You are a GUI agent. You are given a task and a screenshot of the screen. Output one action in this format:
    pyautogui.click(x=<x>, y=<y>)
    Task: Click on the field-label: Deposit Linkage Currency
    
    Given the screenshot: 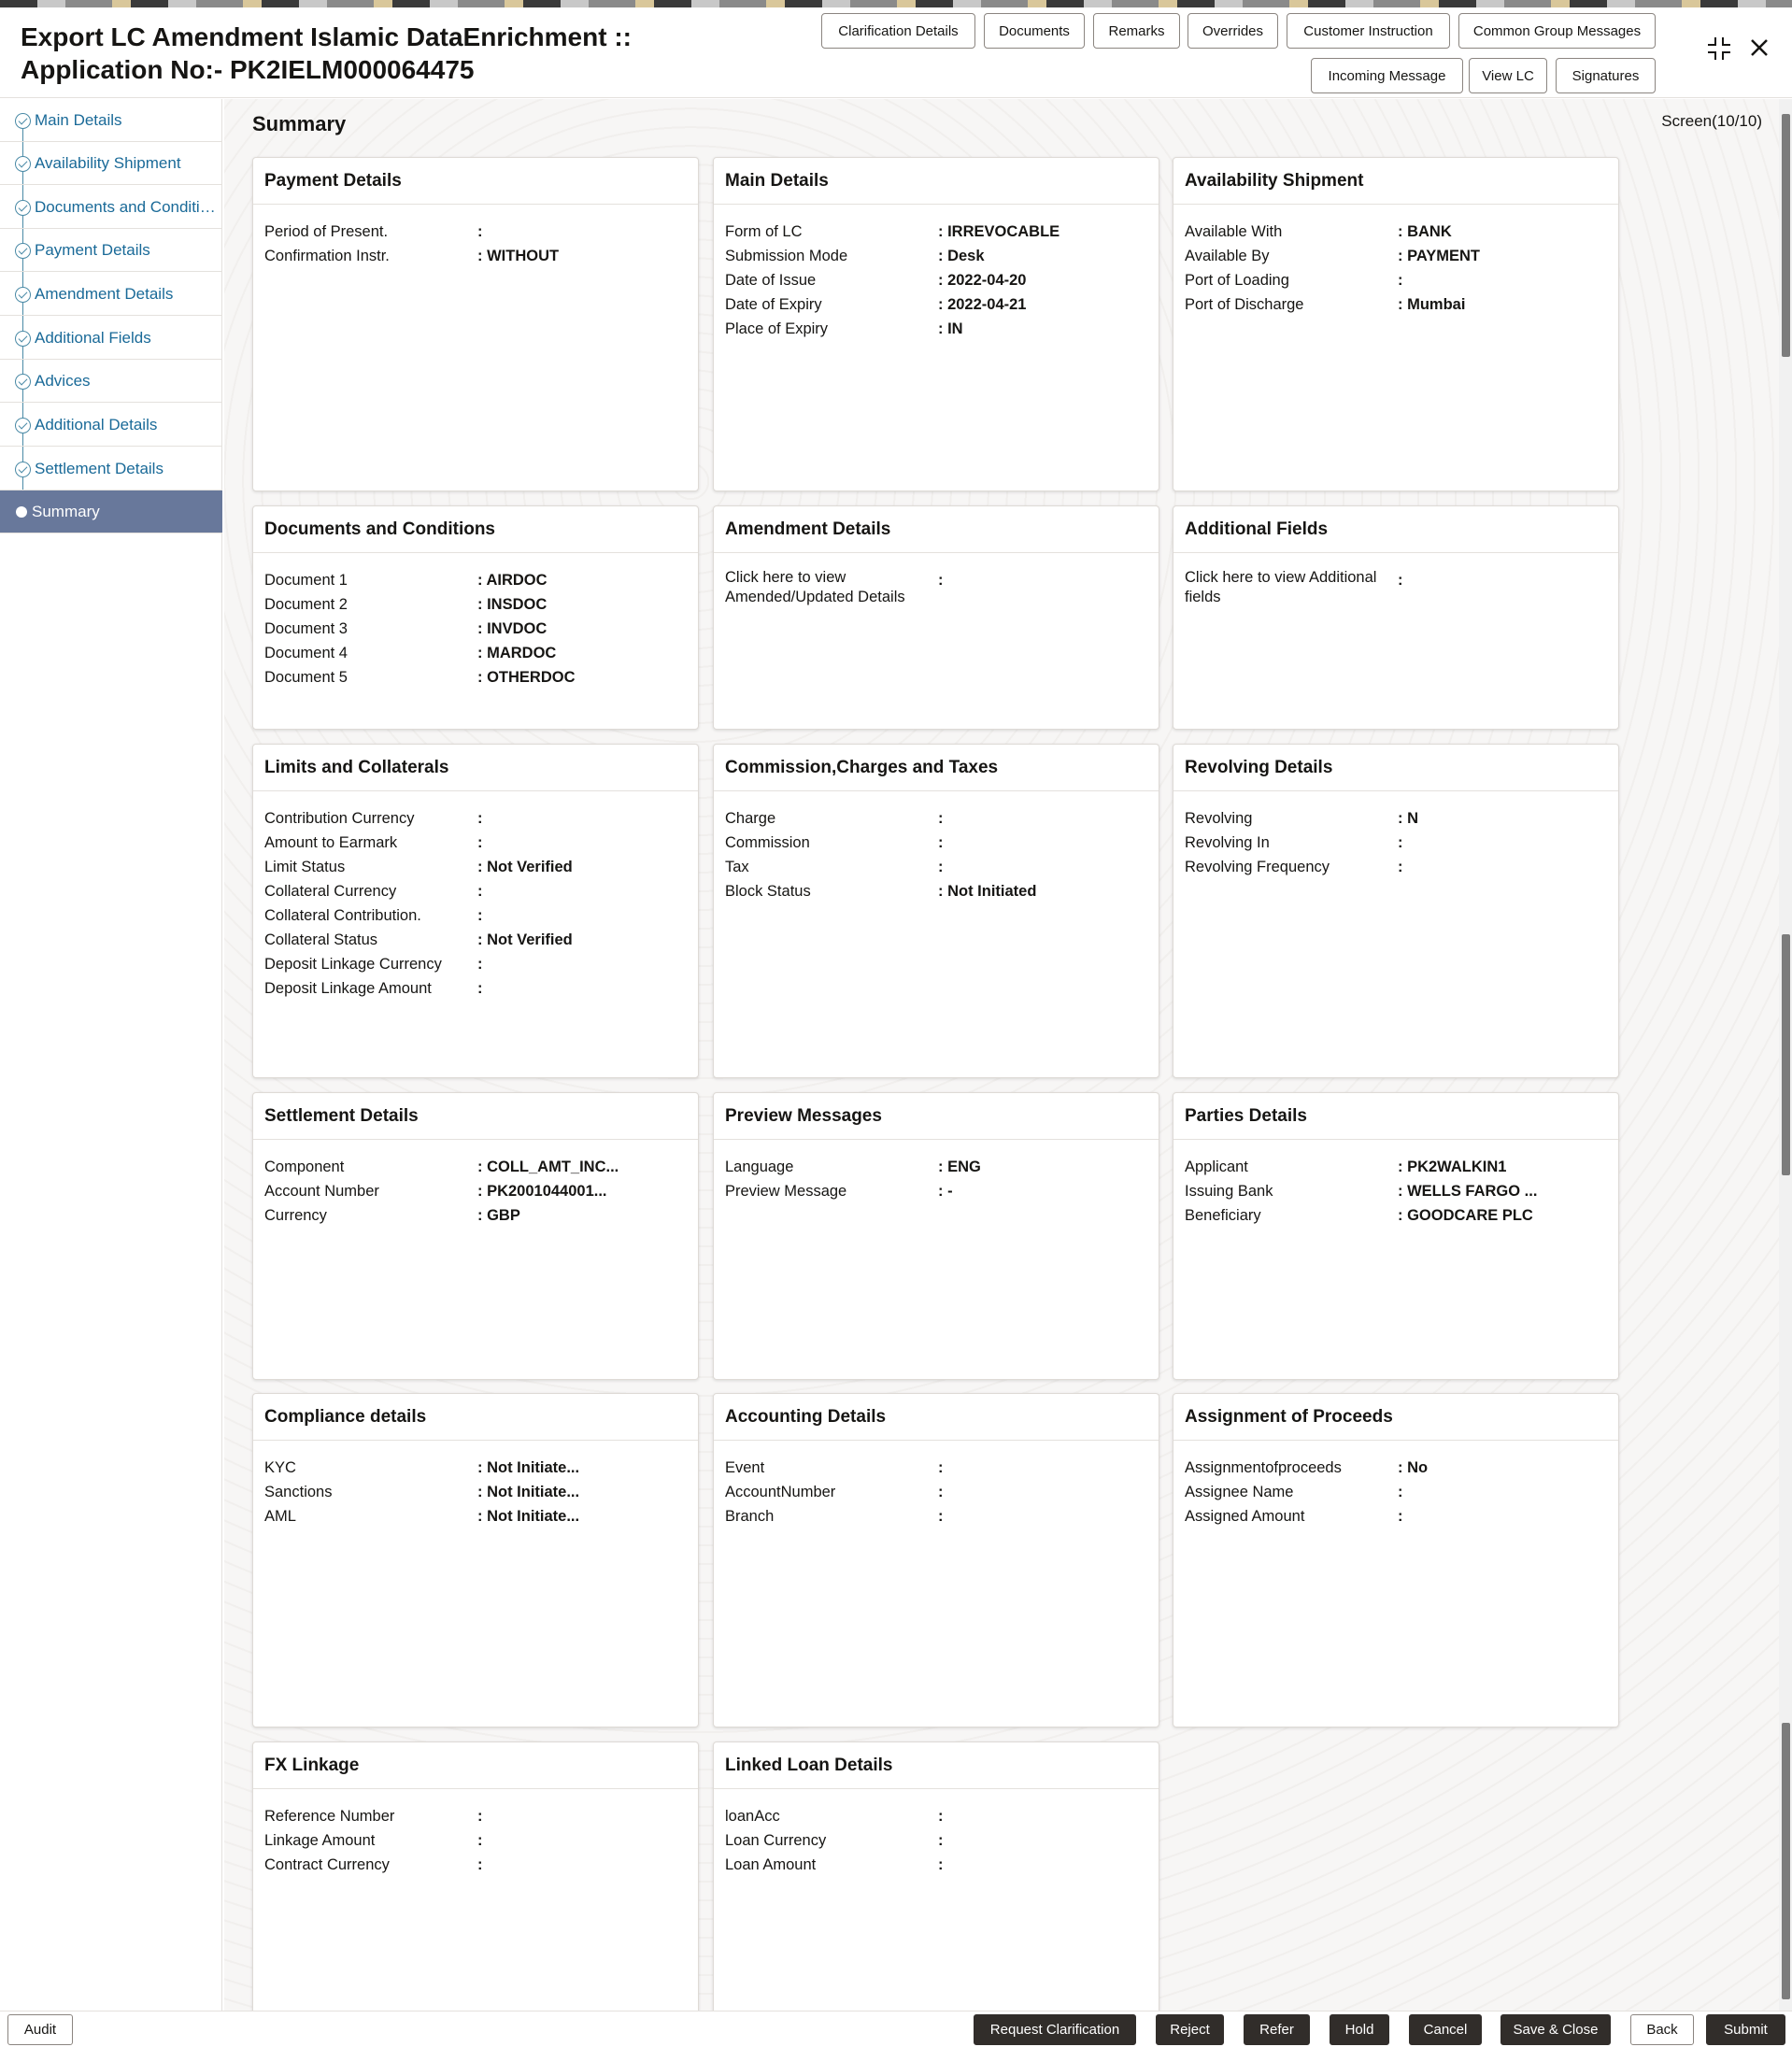 What is the action you would take?
    pyautogui.click(x=353, y=964)
    